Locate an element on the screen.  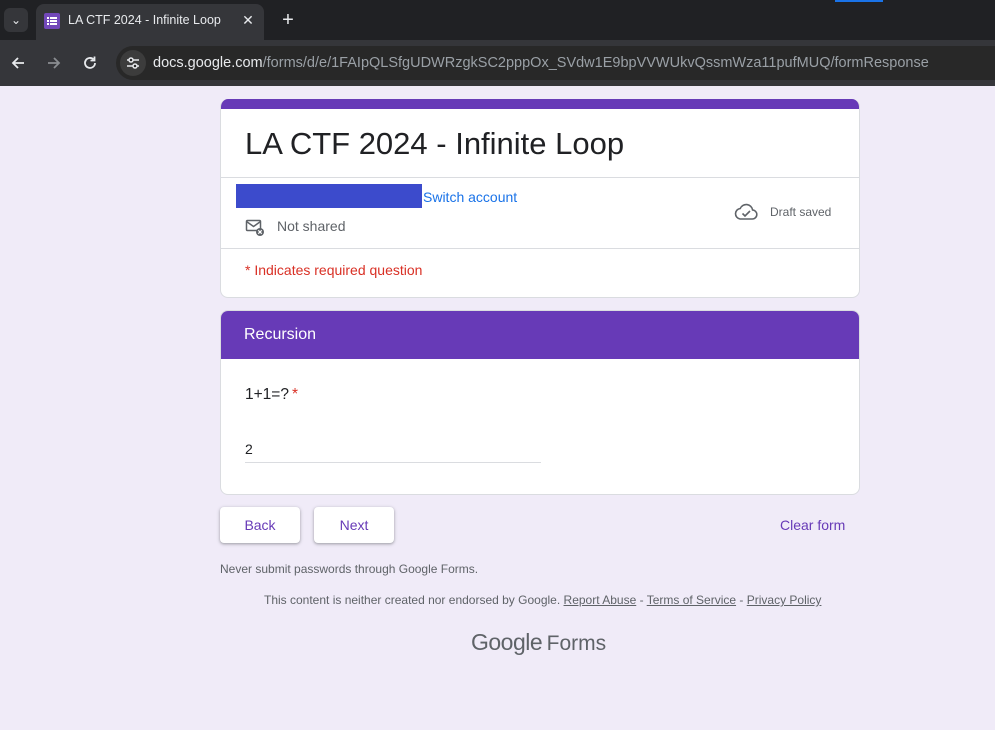
form-title: LA CTF 2024 - Infinite Loop is located at coordinates (435, 143).